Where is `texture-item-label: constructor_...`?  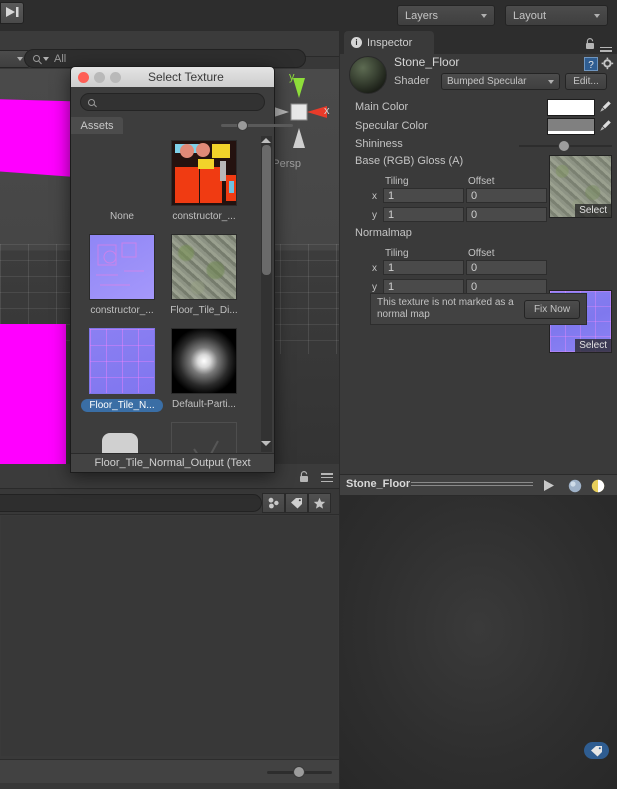 texture-item-label: constructor_... is located at coordinates (122, 310).